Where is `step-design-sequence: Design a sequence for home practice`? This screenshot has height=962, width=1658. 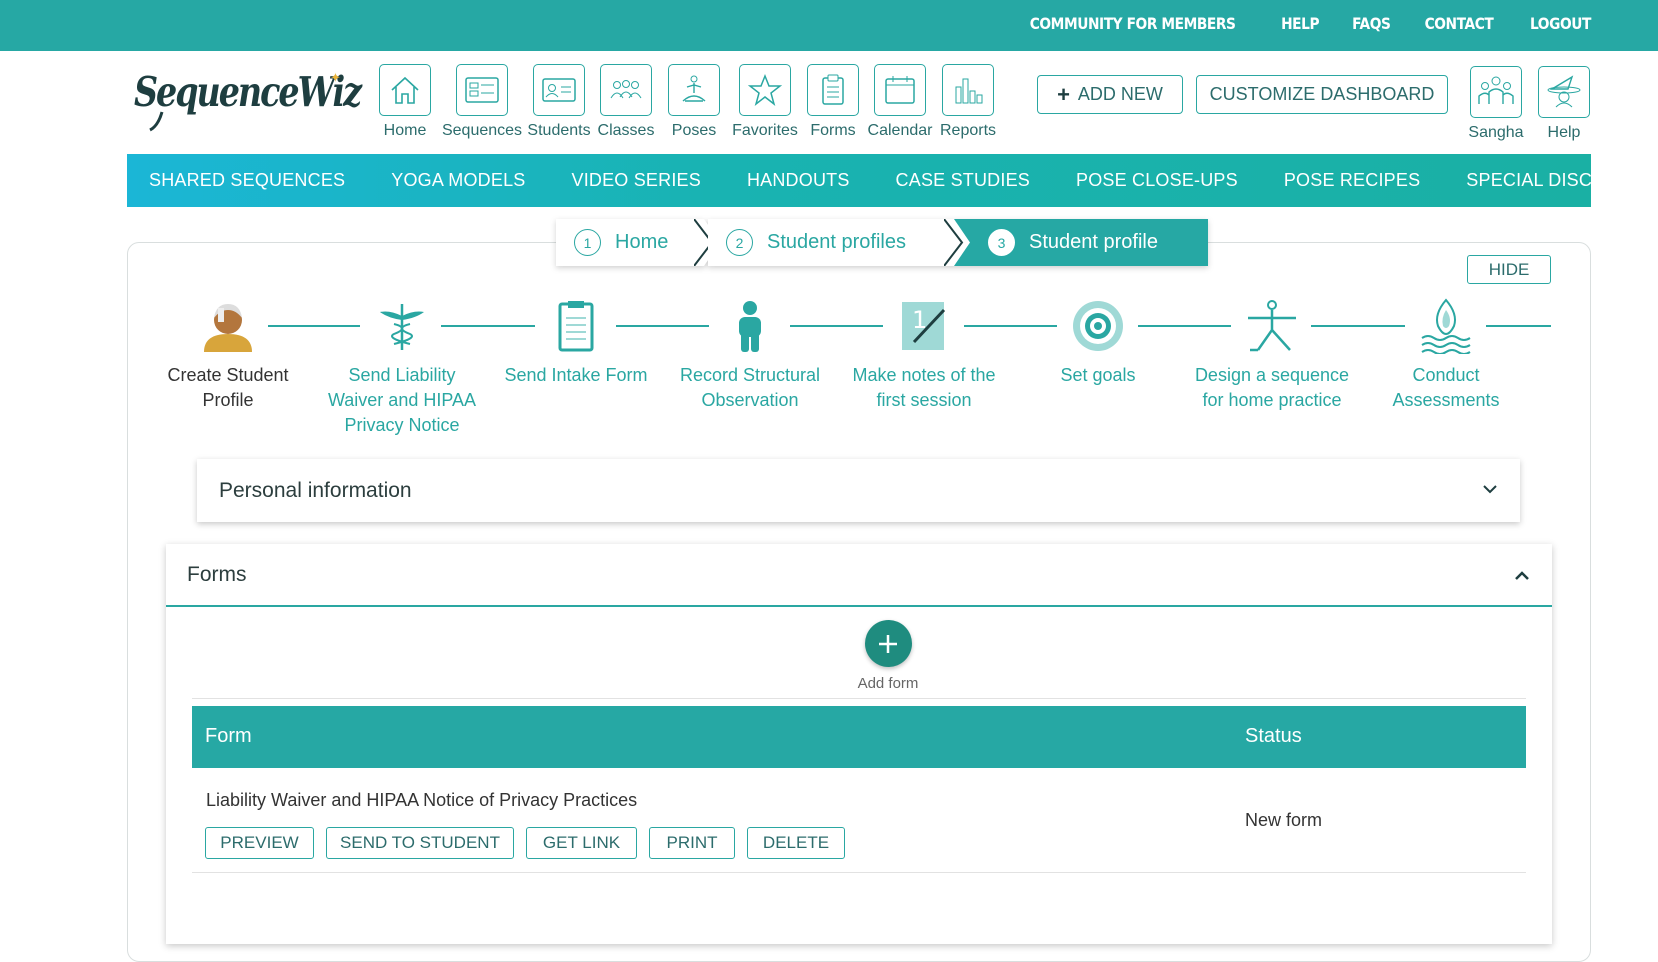 step-design-sequence: Design a sequence for home practice is located at coordinates (1272, 354).